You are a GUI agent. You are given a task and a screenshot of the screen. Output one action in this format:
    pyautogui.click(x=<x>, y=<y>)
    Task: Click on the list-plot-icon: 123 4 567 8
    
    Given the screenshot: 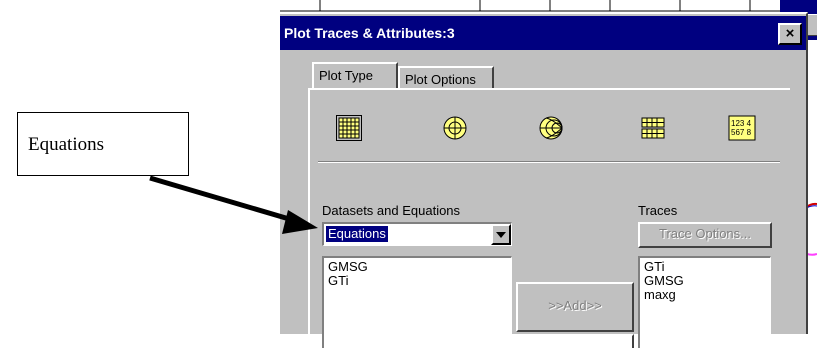 What is the action you would take?
    pyautogui.click(x=742, y=128)
    